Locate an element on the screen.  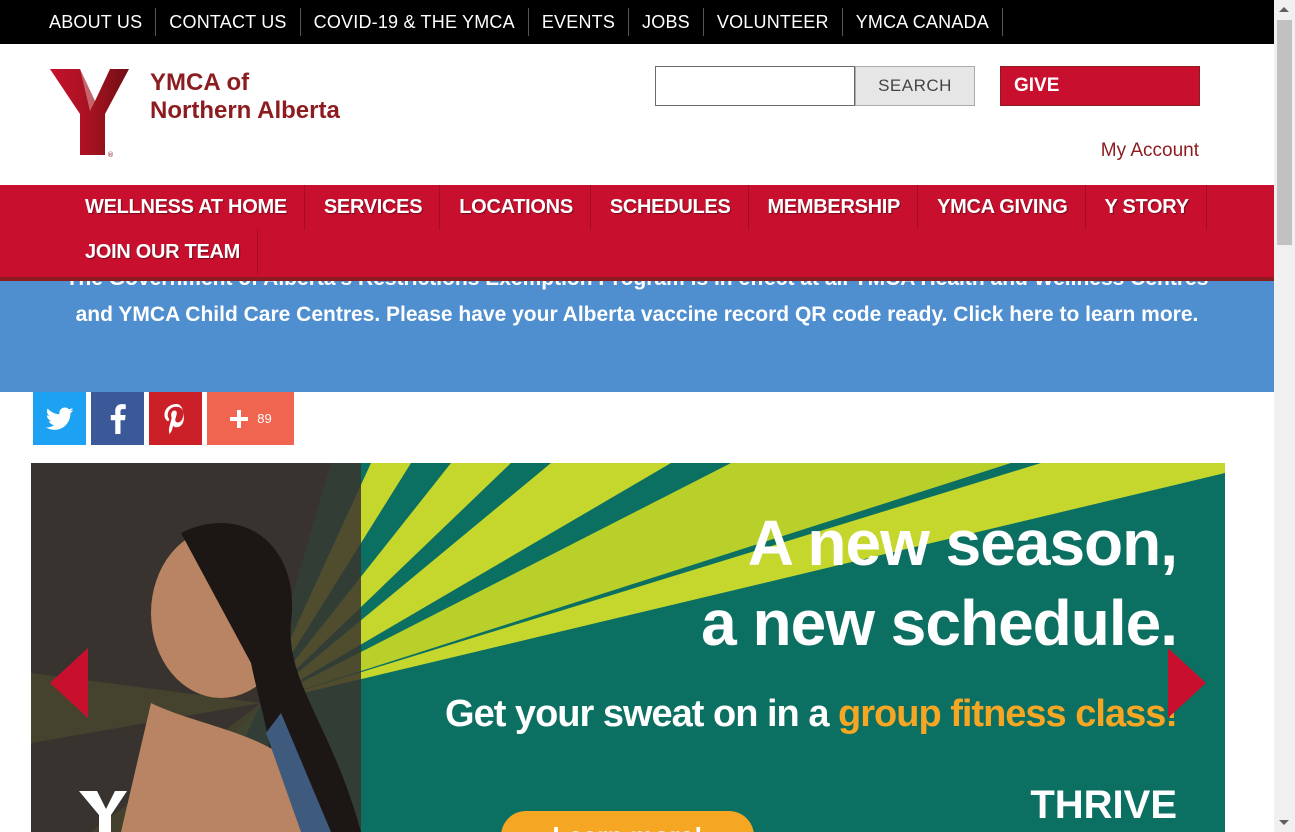
utility-nav-item: JOBS is located at coordinates (666, 22).